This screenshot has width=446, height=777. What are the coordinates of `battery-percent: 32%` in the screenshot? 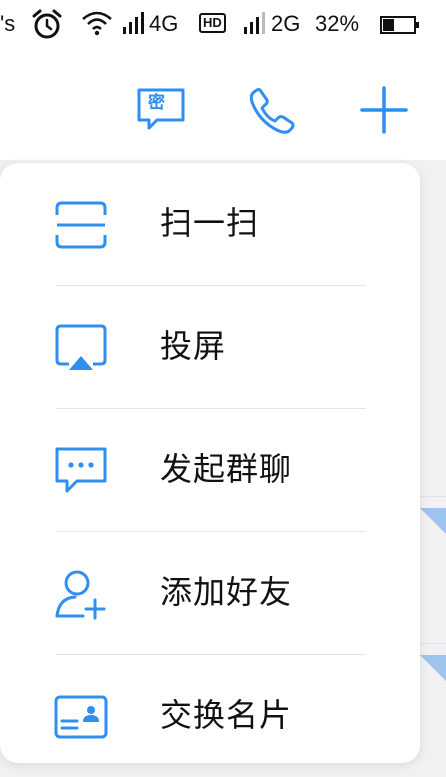 It's located at (337, 23).